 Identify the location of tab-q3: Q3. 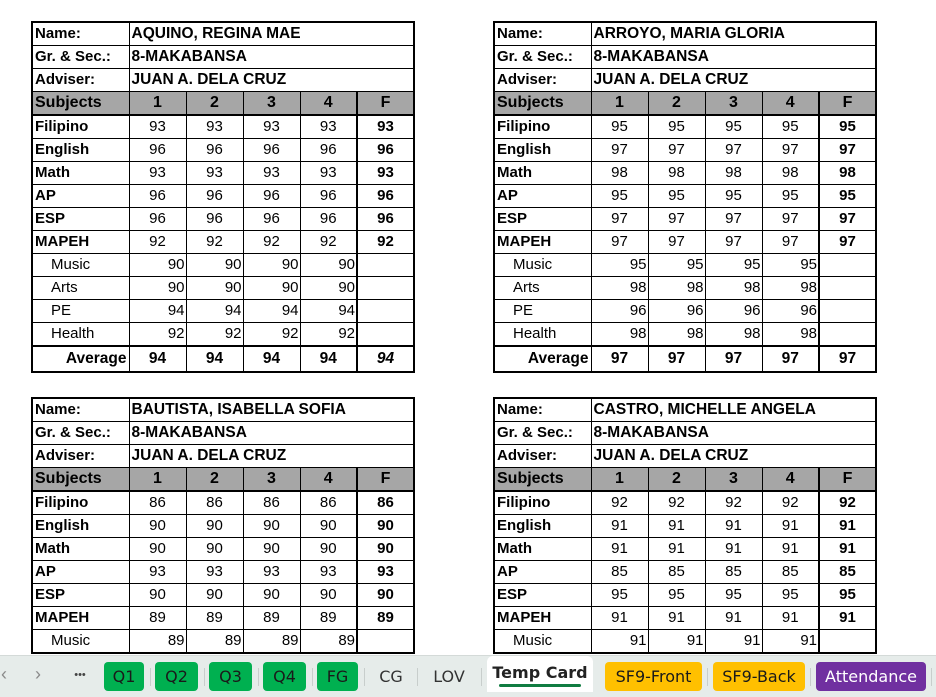
(230, 676).